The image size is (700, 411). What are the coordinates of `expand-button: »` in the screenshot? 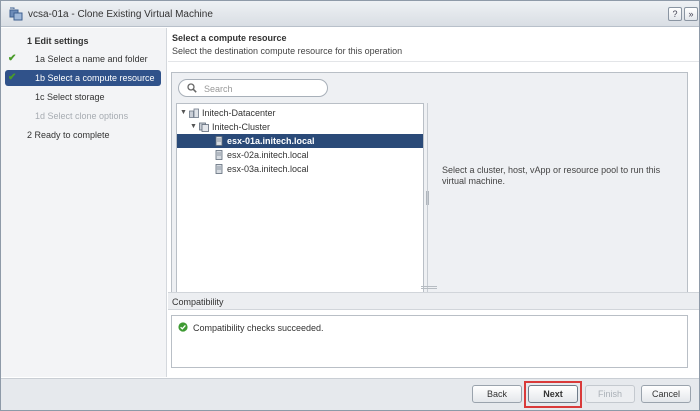 It's located at (691, 14).